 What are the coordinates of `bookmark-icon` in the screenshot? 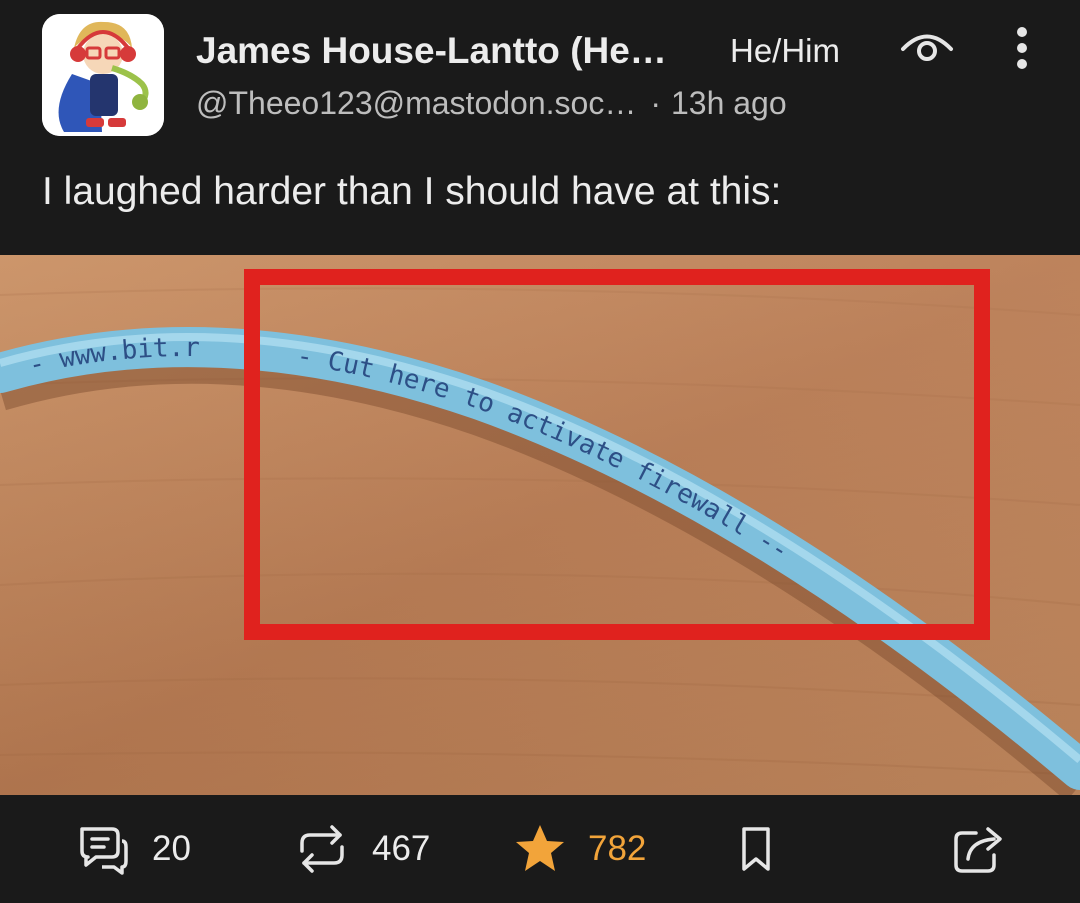 It's located at (756, 849).